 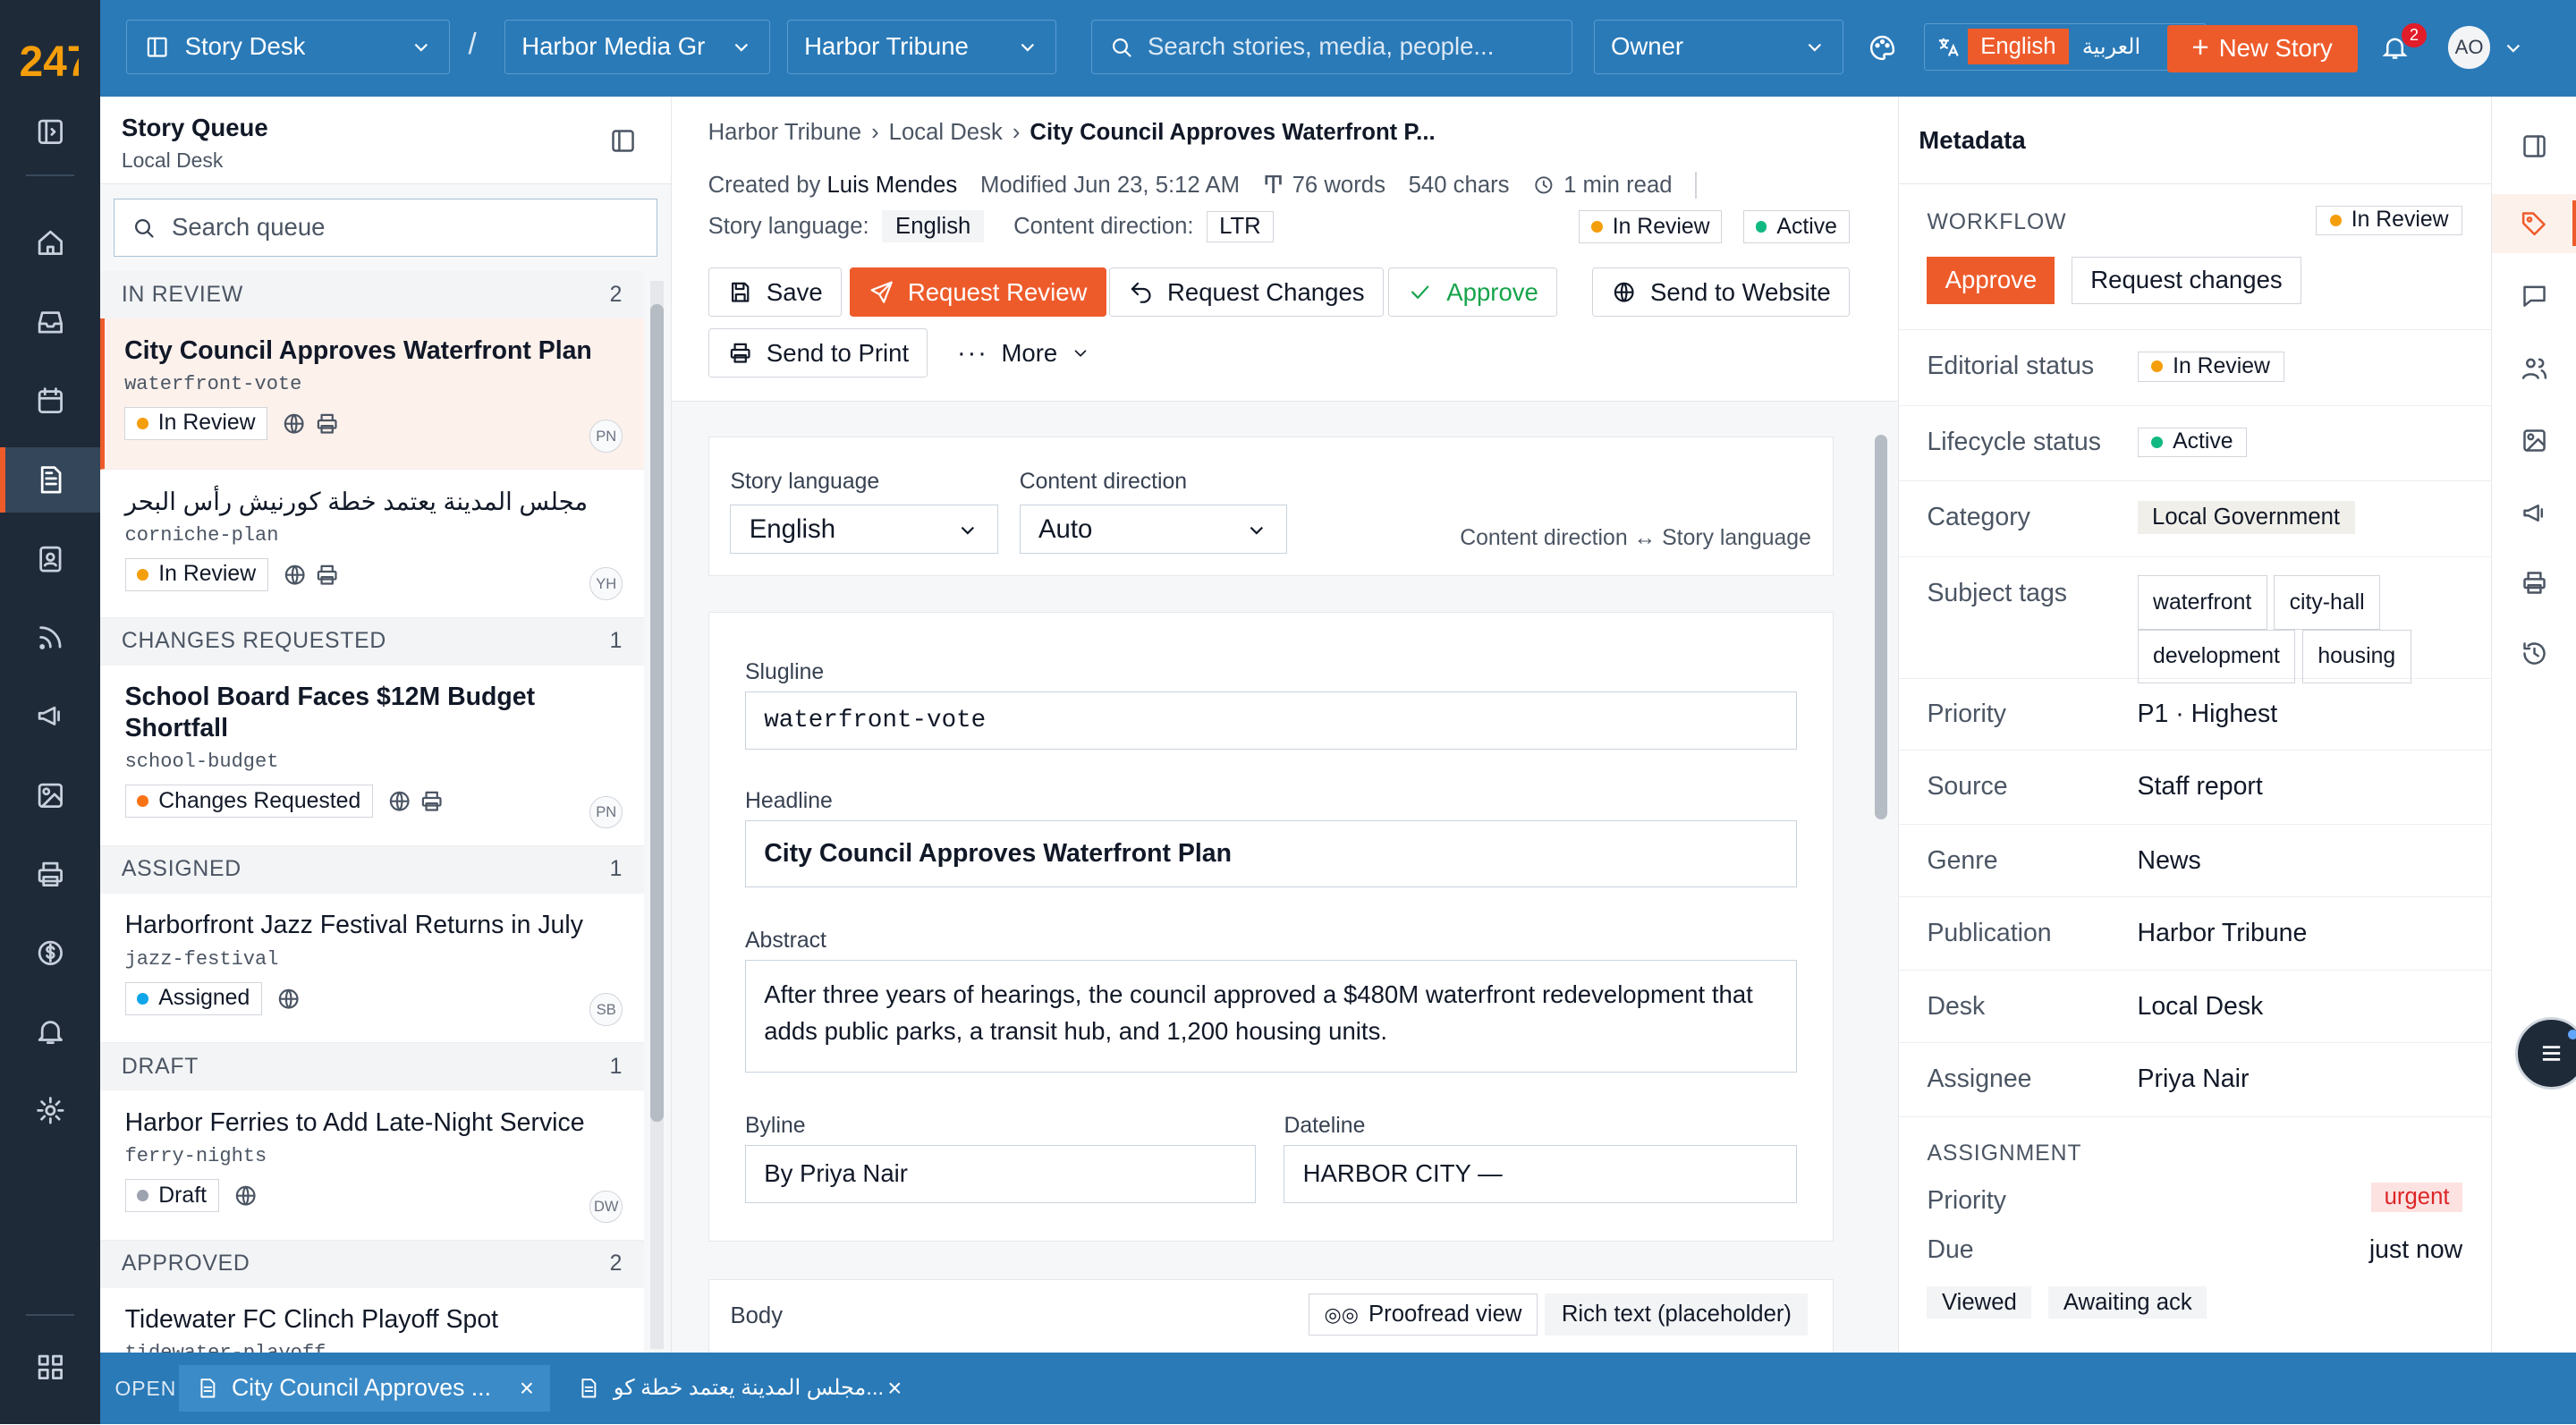 What do you see at coordinates (50, 1366) in the screenshot?
I see `apps-grid-icon` at bounding box center [50, 1366].